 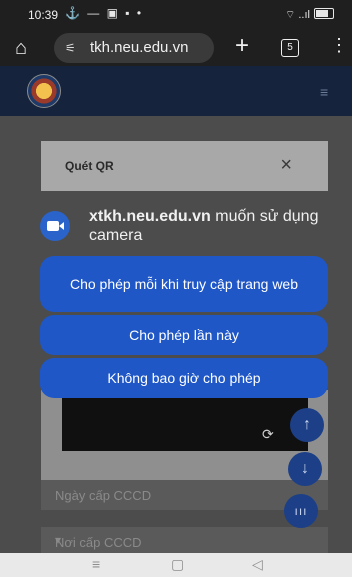 What do you see at coordinates (184, 284) in the screenshot?
I see `allow-every-visit-button: Cho phép mỗi khi truy cập trang web` at bounding box center [184, 284].